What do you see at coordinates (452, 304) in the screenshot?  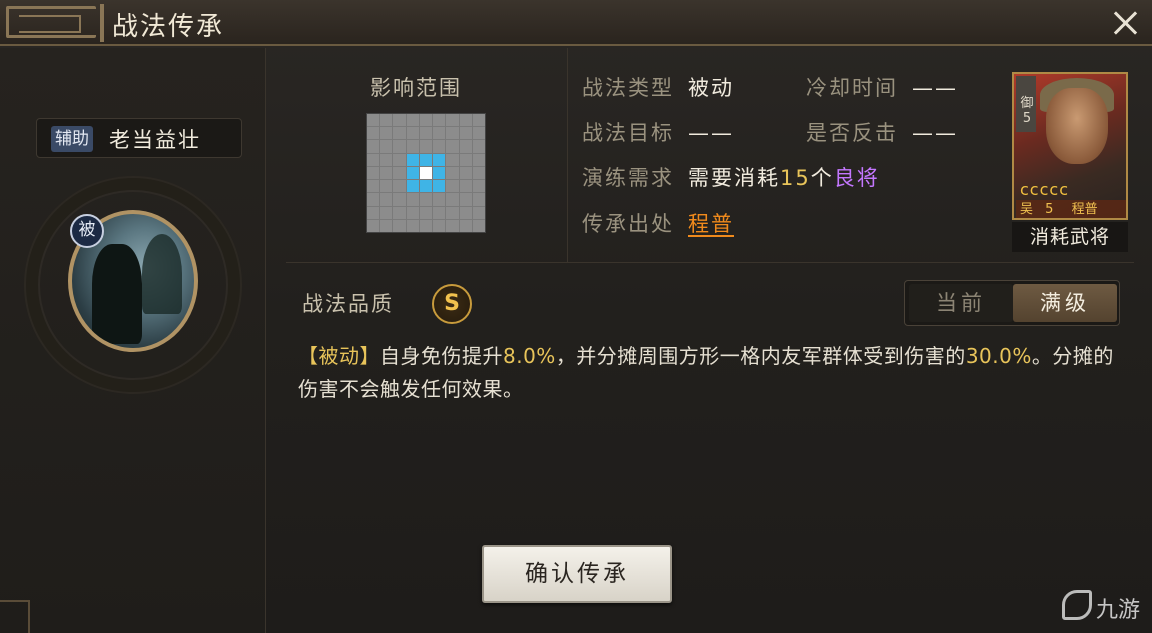 I see `quality-grade-badge: S` at bounding box center [452, 304].